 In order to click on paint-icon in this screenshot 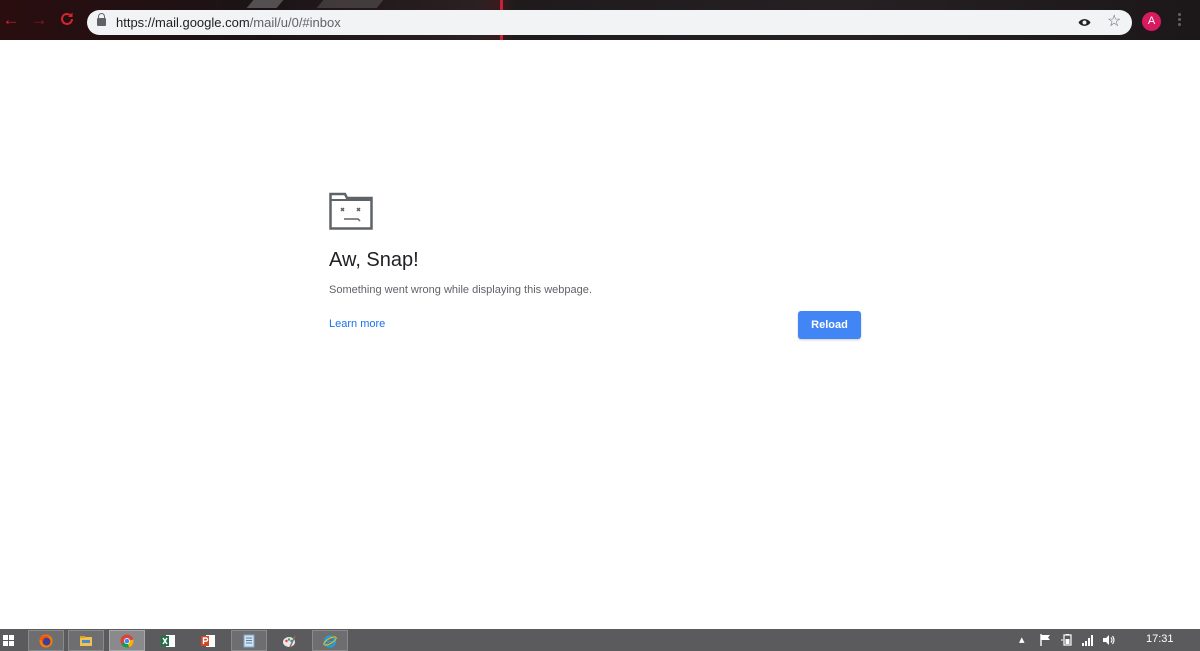, I will do `click(289, 641)`.